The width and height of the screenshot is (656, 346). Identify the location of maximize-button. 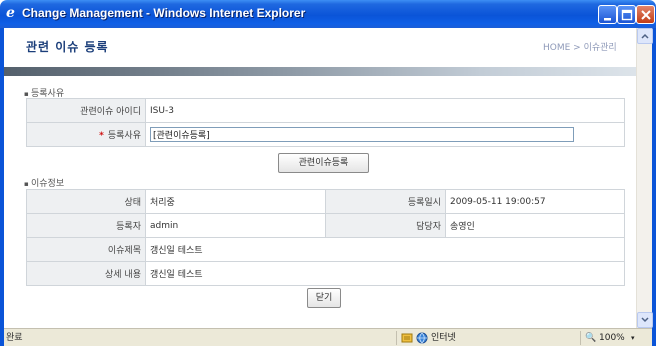
(626, 14).